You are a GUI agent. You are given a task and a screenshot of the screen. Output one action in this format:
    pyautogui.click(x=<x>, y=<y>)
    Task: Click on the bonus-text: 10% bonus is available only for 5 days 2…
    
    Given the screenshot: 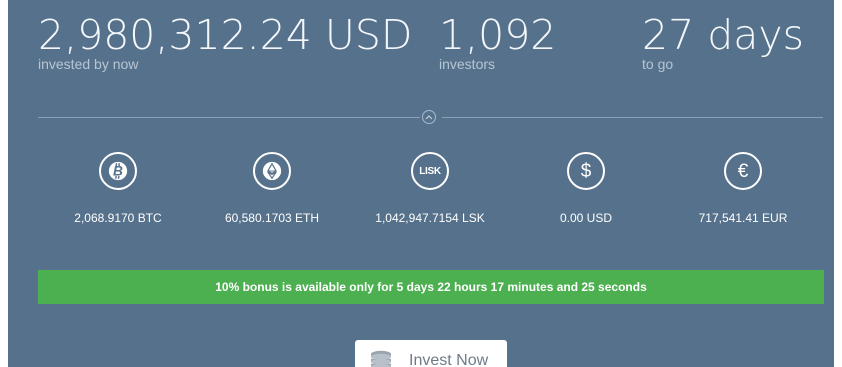 What is the action you would take?
    pyautogui.click(x=431, y=287)
    